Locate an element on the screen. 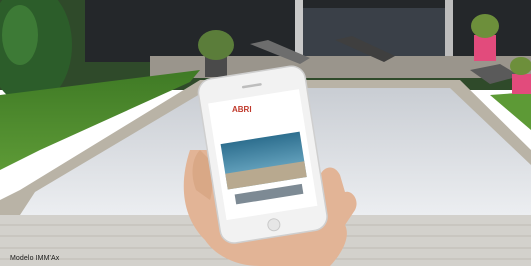 This screenshot has height=266, width=531. planter-pink is located at coordinates (485, 48).